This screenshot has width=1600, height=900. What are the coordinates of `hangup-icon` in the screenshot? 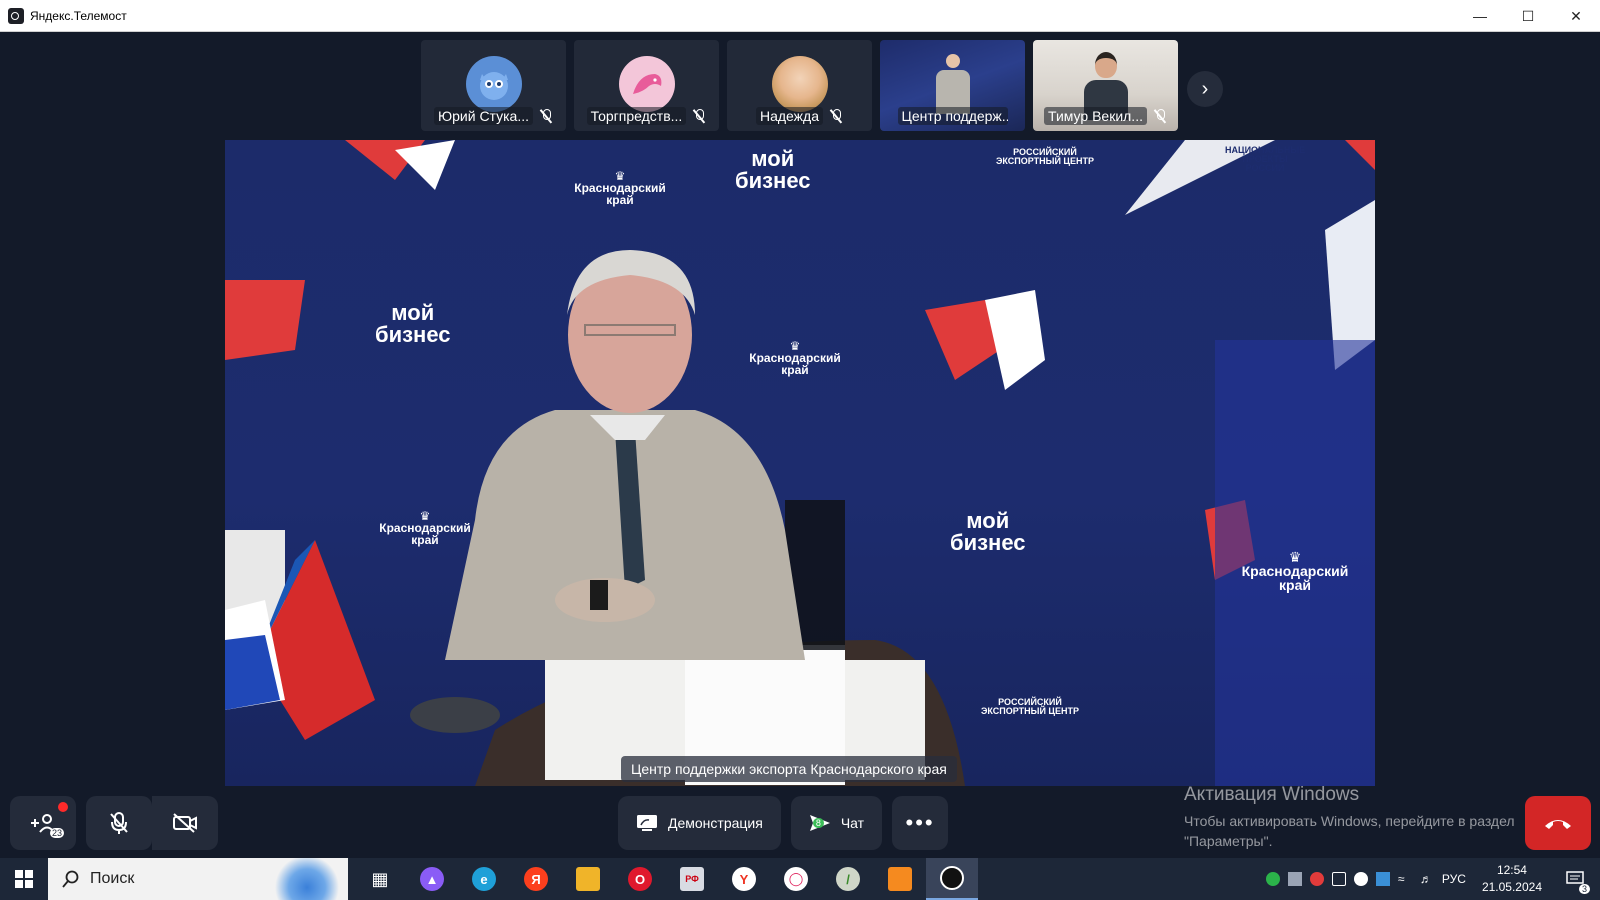 It's located at (1558, 824).